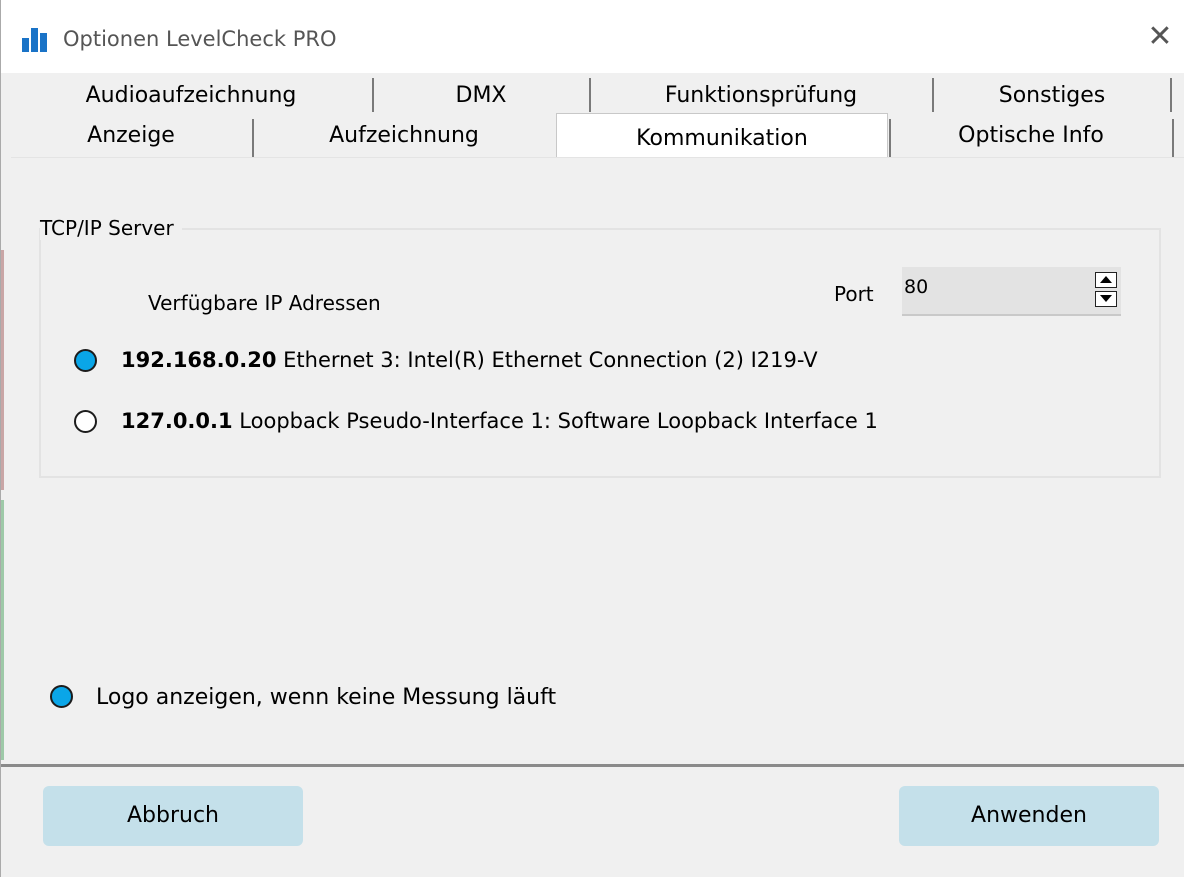  What do you see at coordinates (131, 136) in the screenshot?
I see `tab-anzeige: Anzeige` at bounding box center [131, 136].